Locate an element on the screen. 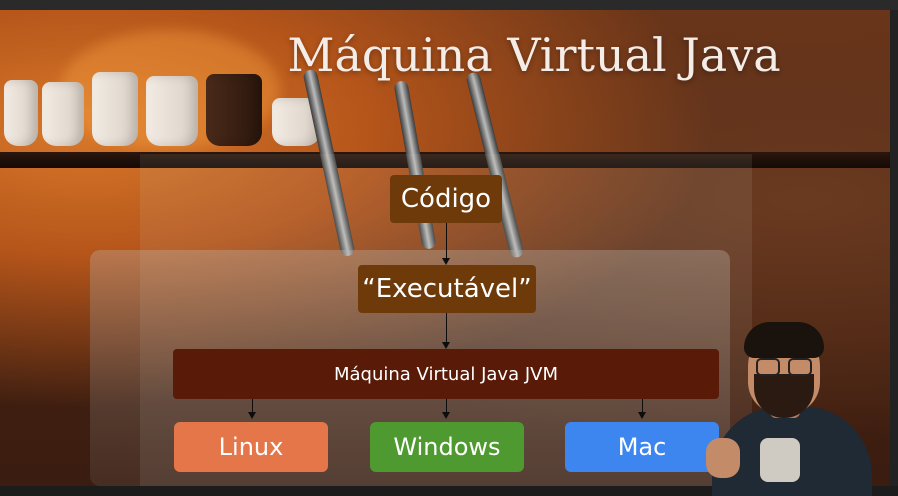 This screenshot has height=496, width=898. shirt-print is located at coordinates (780, 460).